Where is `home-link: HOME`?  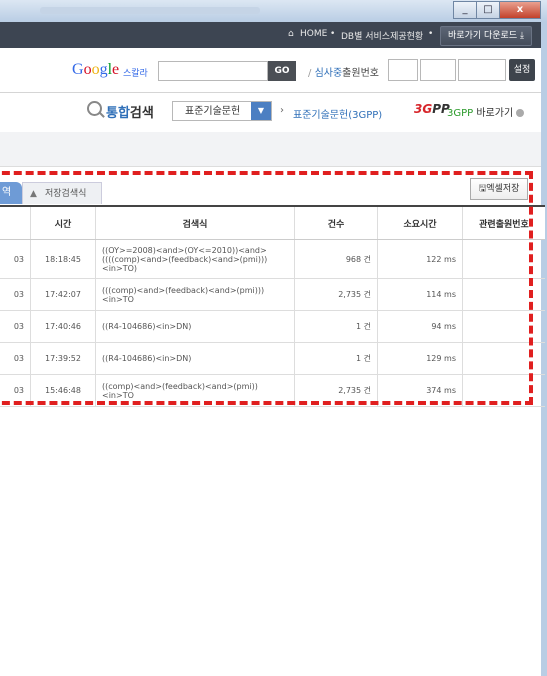
home-link: HOME is located at coordinates (313, 34).